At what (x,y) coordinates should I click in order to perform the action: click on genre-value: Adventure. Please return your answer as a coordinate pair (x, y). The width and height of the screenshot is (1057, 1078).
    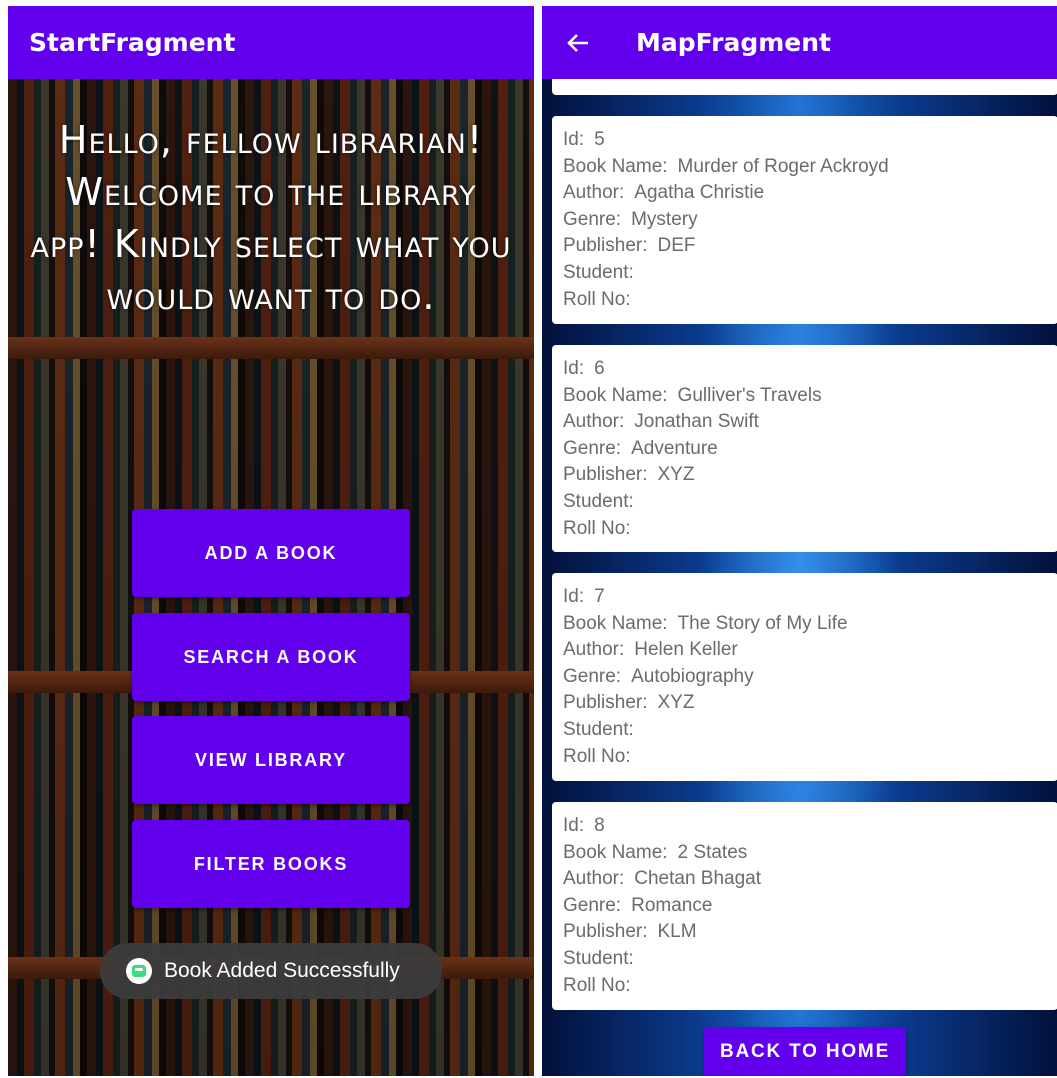
    Looking at the image, I should click on (674, 448).